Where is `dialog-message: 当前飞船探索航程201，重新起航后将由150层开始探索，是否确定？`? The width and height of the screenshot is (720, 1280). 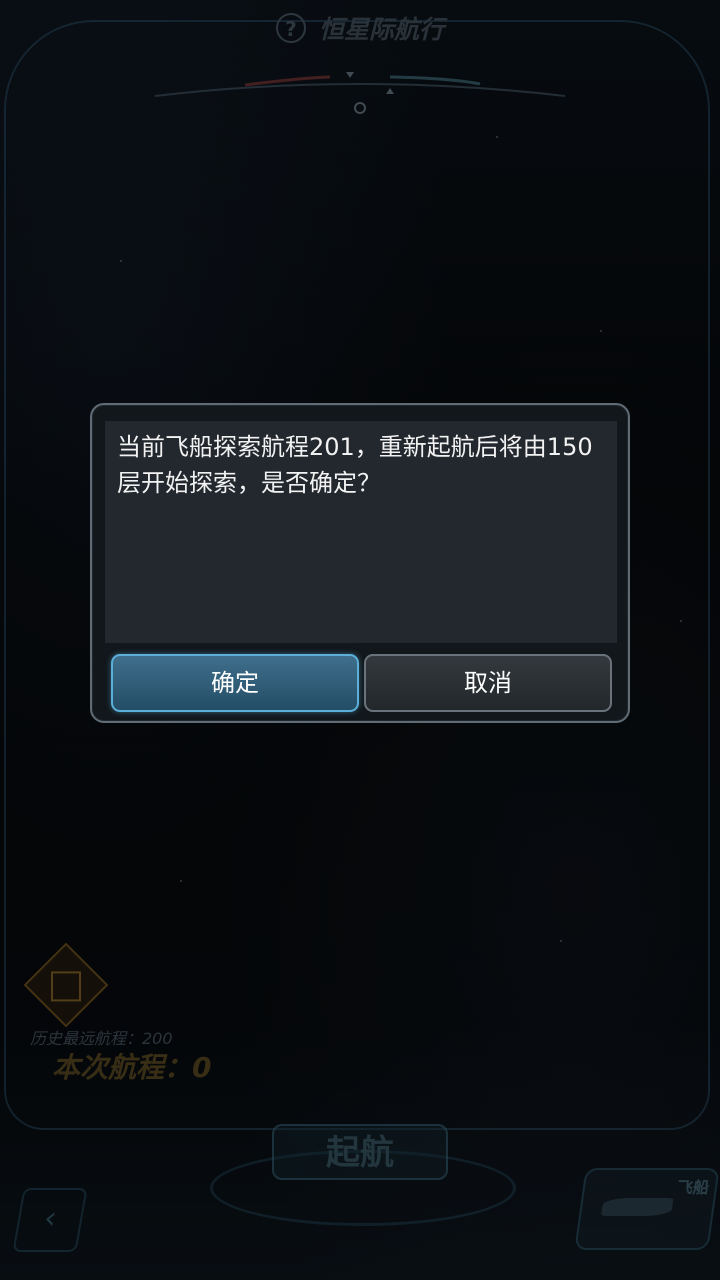
dialog-message: 当前飞船探索航程201，重新起航后将由150层开始探索，是否确定？ is located at coordinates (361, 532).